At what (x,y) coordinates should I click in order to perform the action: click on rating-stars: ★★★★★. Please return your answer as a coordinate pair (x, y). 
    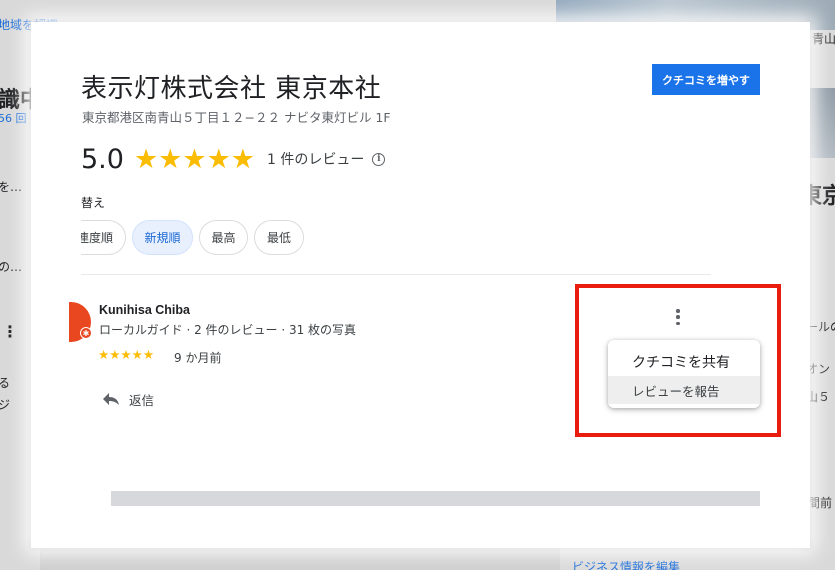
    Looking at the image, I should click on (194, 159).